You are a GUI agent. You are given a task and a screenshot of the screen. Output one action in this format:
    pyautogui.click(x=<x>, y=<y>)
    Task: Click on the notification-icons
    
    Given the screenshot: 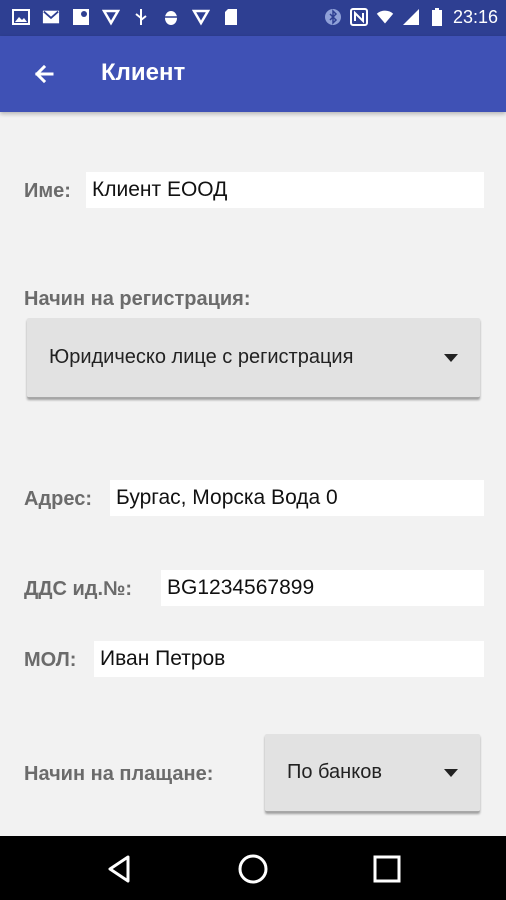 What is the action you would take?
    pyautogui.click(x=126, y=17)
    